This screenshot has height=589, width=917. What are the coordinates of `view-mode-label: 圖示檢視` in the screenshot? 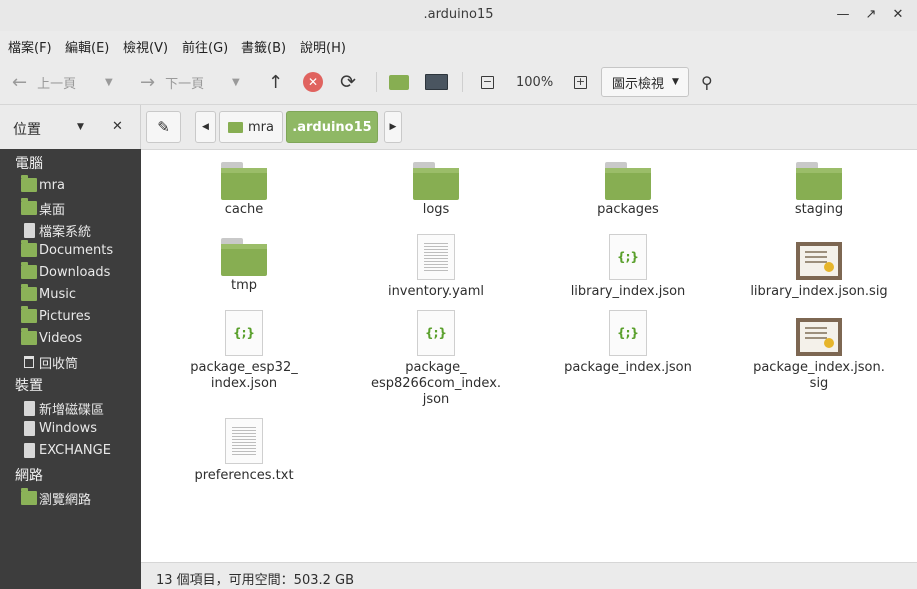 It's located at (638, 84).